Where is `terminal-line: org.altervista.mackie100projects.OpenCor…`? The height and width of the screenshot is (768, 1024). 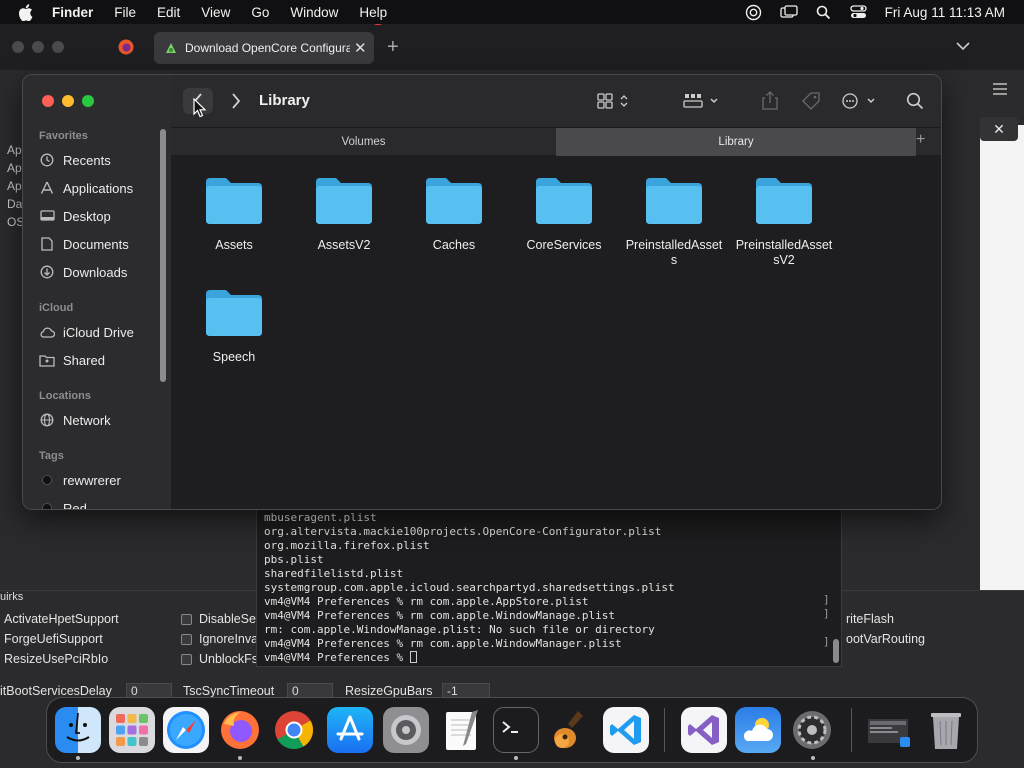 terminal-line: org.altervista.mackie100projects.OpenCor… is located at coordinates (463, 531).